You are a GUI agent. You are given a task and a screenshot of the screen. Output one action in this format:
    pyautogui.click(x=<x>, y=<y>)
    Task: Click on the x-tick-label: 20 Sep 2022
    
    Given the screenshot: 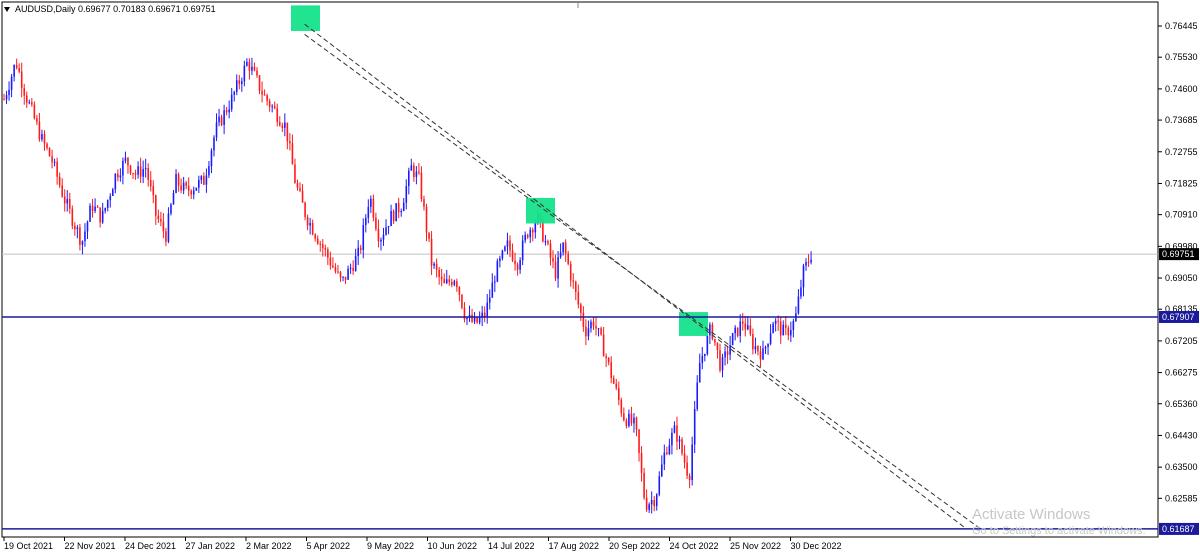 What is the action you would take?
    pyautogui.click(x=634, y=546)
    